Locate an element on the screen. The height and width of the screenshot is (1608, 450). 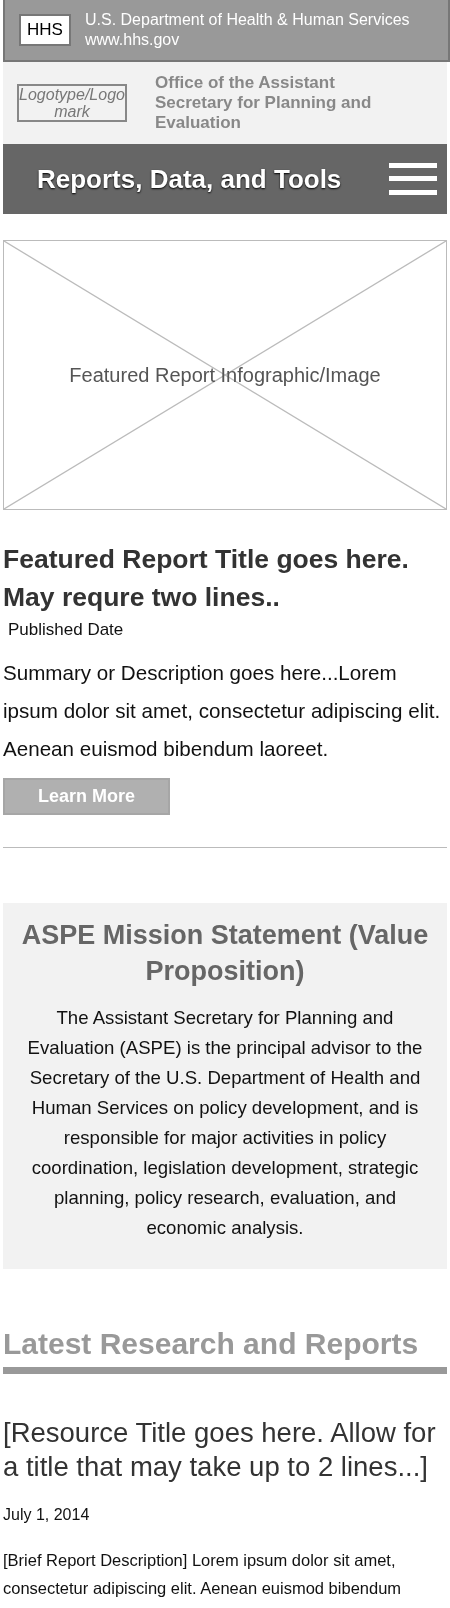
featured-summary: Summary or Description goes here...Lorem ipsum dolor sit amet, consectetur adipiscing elit. Aenean euismod bibendum laoreet. is located at coordinates (222, 711).